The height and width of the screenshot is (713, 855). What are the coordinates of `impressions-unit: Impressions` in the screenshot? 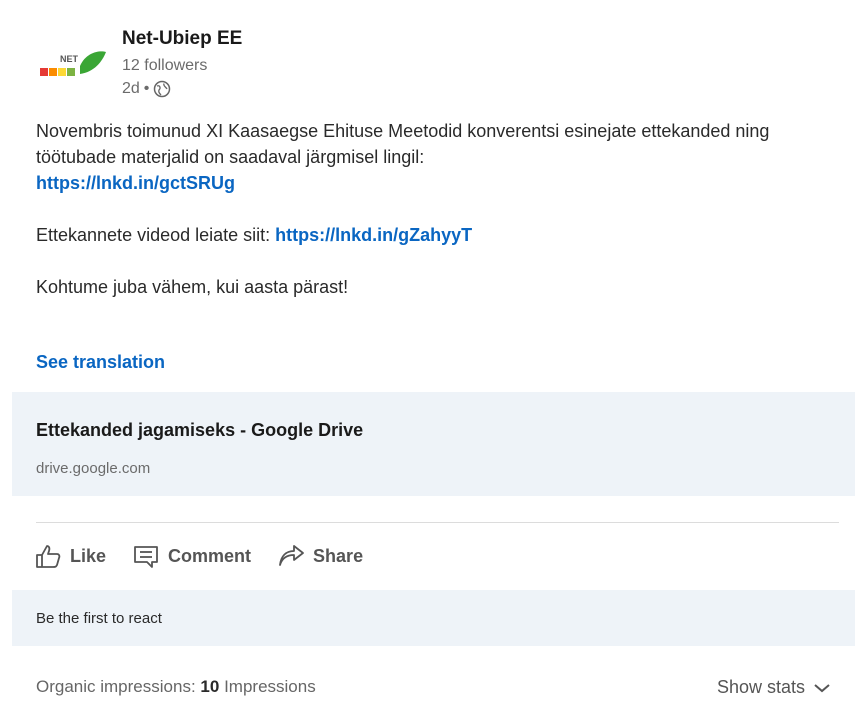 It's located at (270, 686).